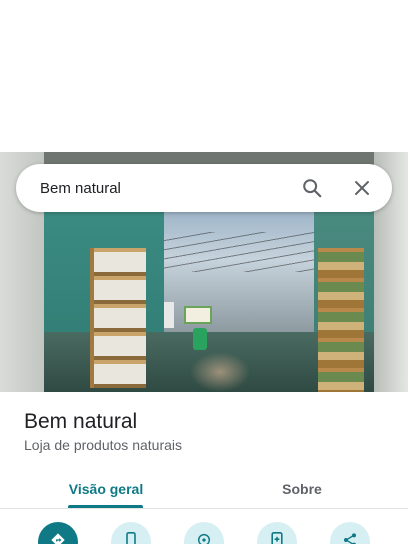  I want to click on tab-about: Sobre, so click(302, 489).